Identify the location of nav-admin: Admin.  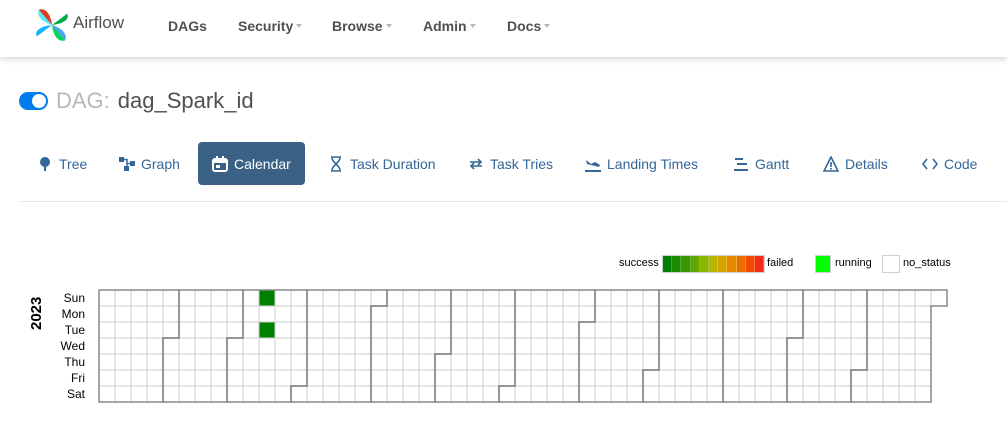
(449, 26).